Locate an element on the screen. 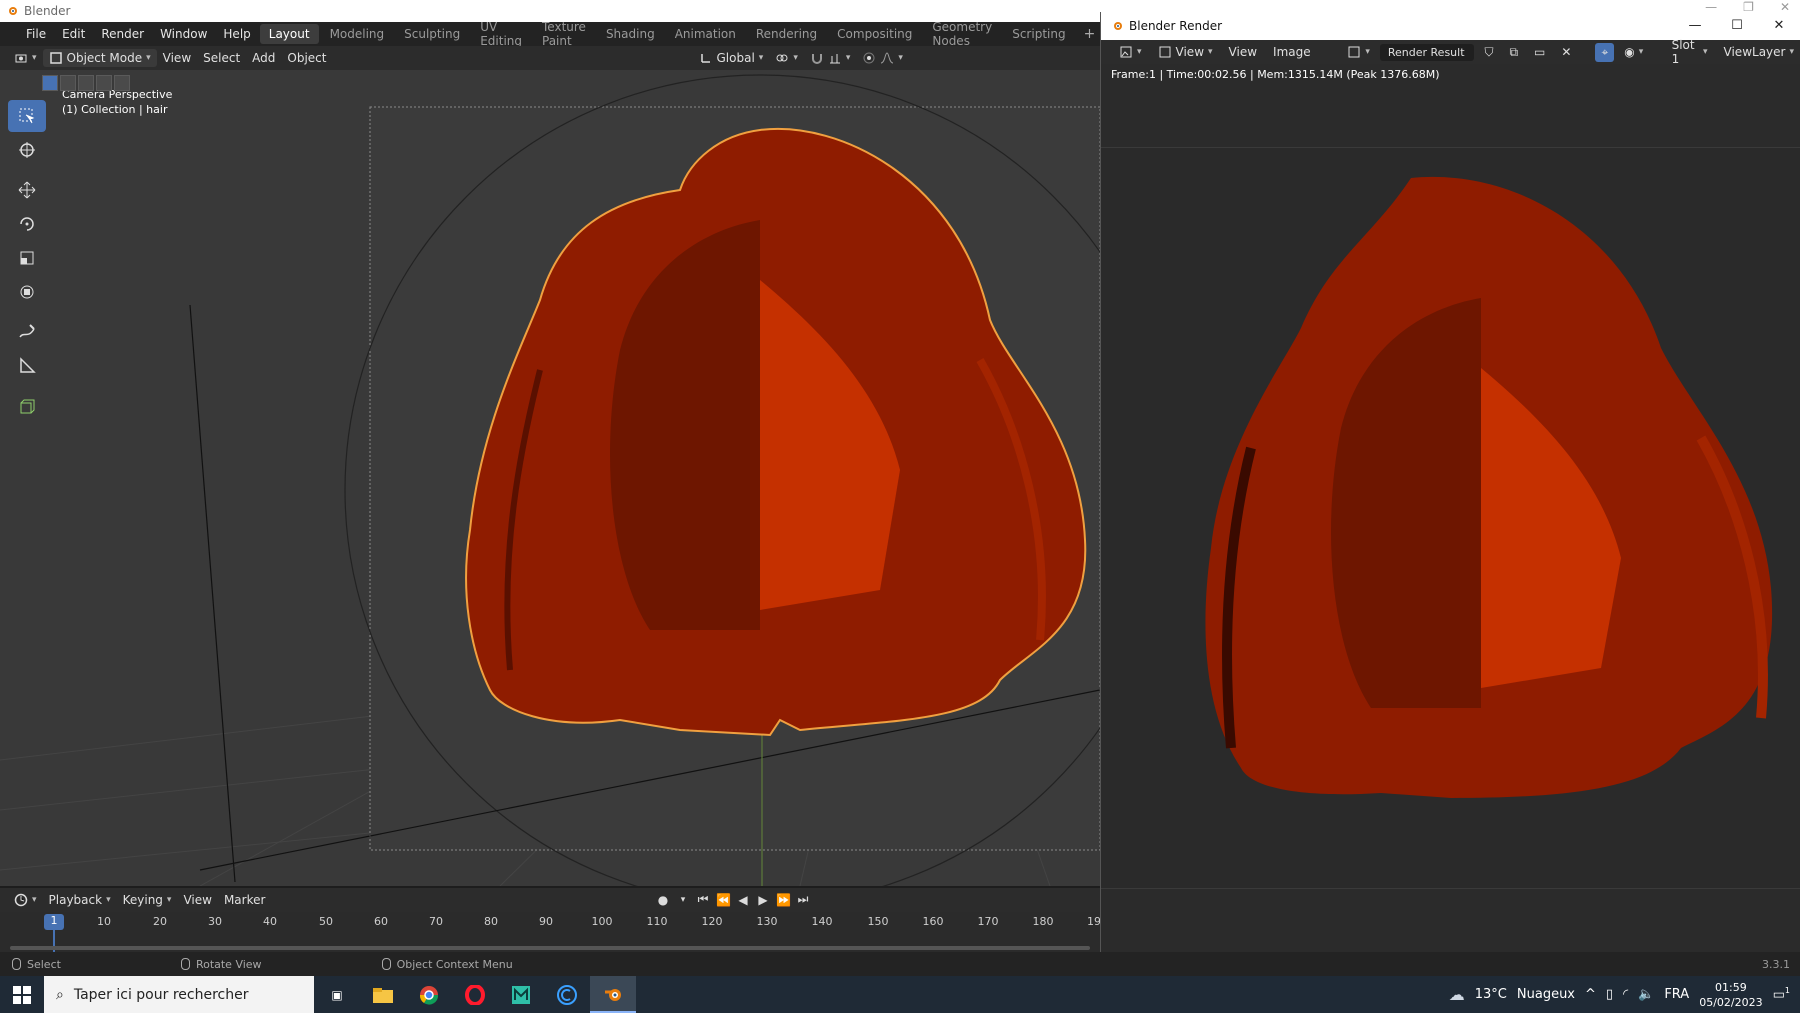 This screenshot has width=1800, height=1013. maximize-icon: ☐ is located at coordinates (1737, 26).